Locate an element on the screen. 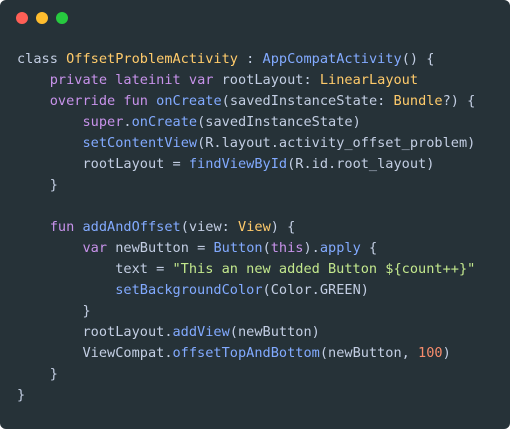 The width and height of the screenshot is (510, 429). code-token-function: apply is located at coordinates (340, 248).